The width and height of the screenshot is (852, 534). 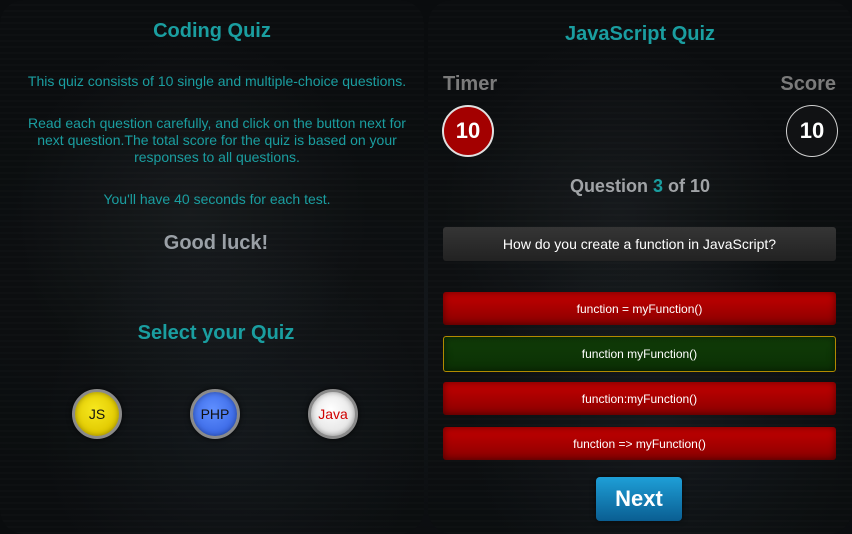 I want to click on time-note: You'll have 40 seconds for each test., so click(x=217, y=199).